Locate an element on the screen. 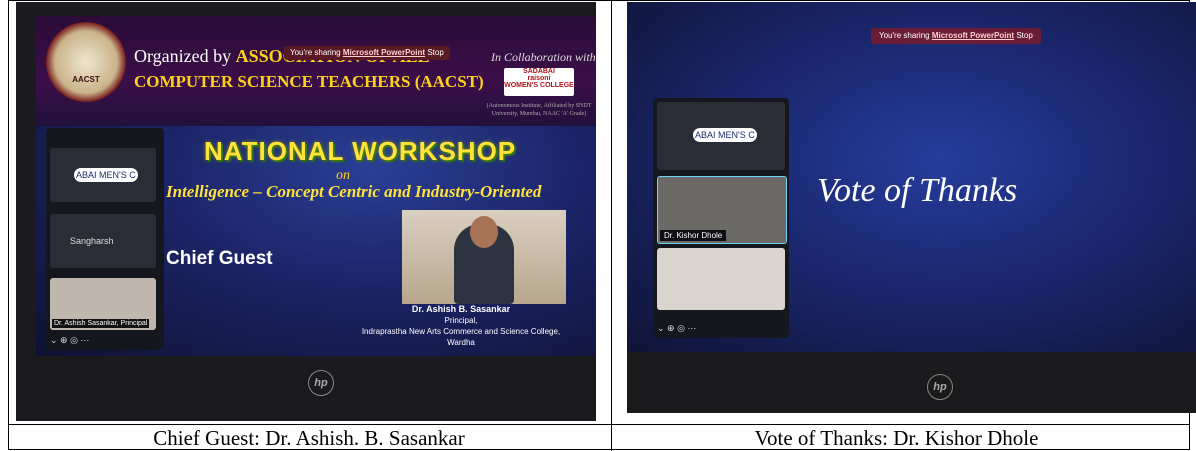 The height and width of the screenshot is (451, 1196). table-column-divider is located at coordinates (611, 226).